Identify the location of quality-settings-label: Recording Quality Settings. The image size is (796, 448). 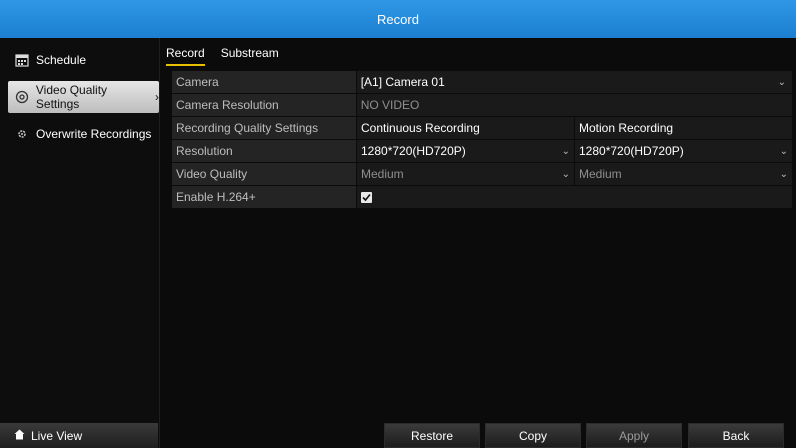
(264, 128).